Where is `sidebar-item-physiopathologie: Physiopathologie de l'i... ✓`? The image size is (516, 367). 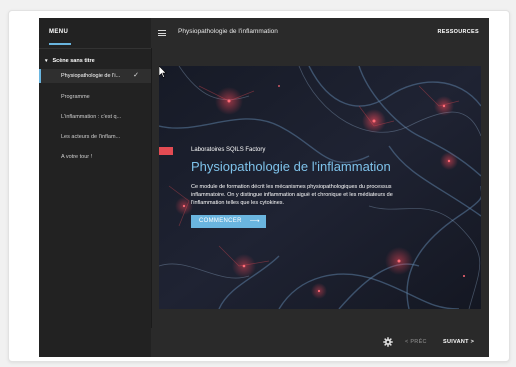 sidebar-item-physiopathologie: Physiopathologie de l'i... ✓ is located at coordinates (95, 76).